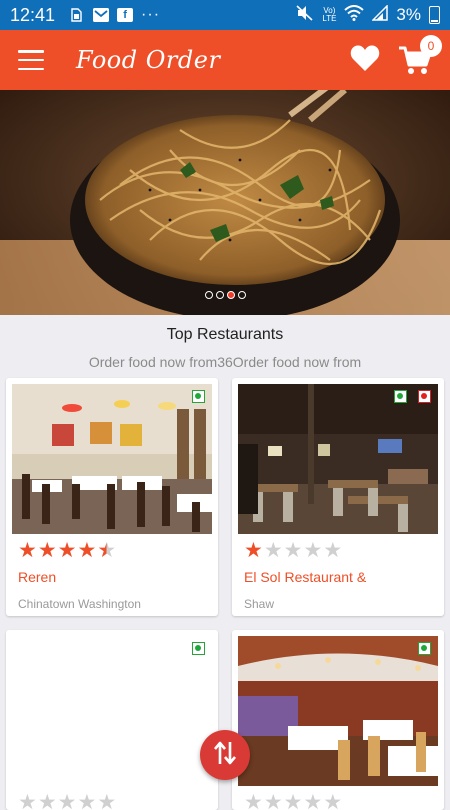 The image size is (450, 810). What do you see at coordinates (76, 15) in the screenshot?
I see `sim-icon` at bounding box center [76, 15].